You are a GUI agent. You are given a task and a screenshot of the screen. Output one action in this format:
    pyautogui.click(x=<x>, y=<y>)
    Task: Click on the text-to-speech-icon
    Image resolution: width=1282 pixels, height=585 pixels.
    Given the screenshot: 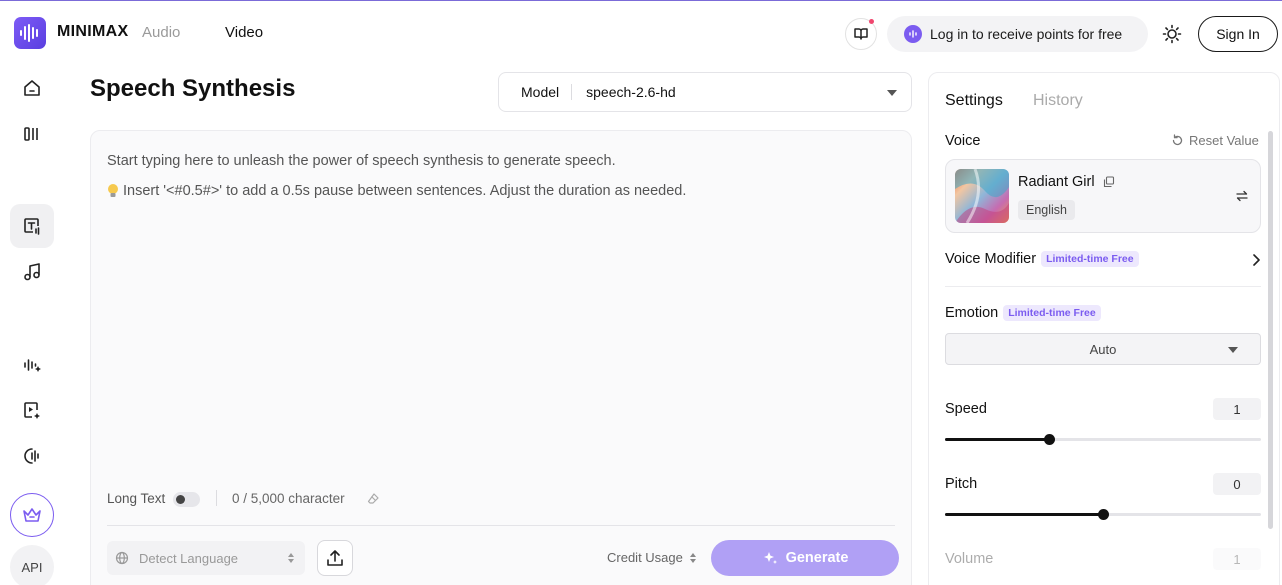 What is the action you would take?
    pyautogui.click(x=32, y=226)
    